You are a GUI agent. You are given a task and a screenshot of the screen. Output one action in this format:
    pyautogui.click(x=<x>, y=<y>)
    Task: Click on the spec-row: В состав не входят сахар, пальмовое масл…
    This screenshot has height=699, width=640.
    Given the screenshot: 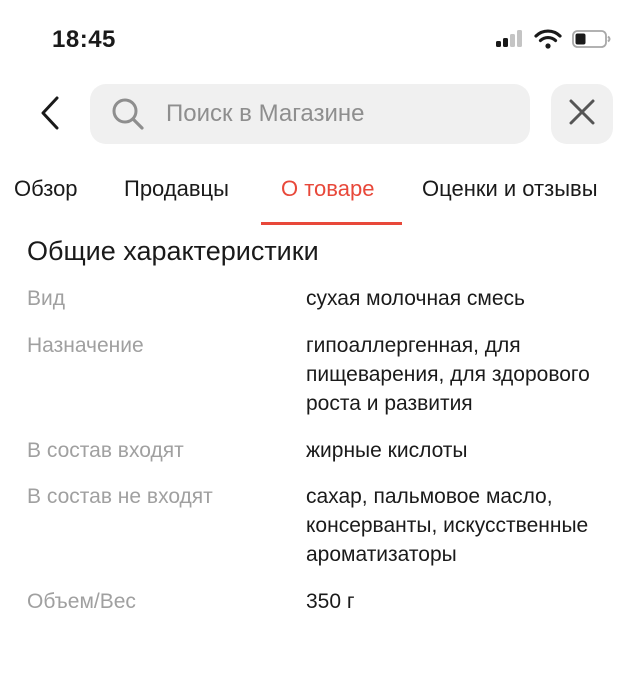 What is the action you would take?
    pyautogui.click(x=320, y=525)
    